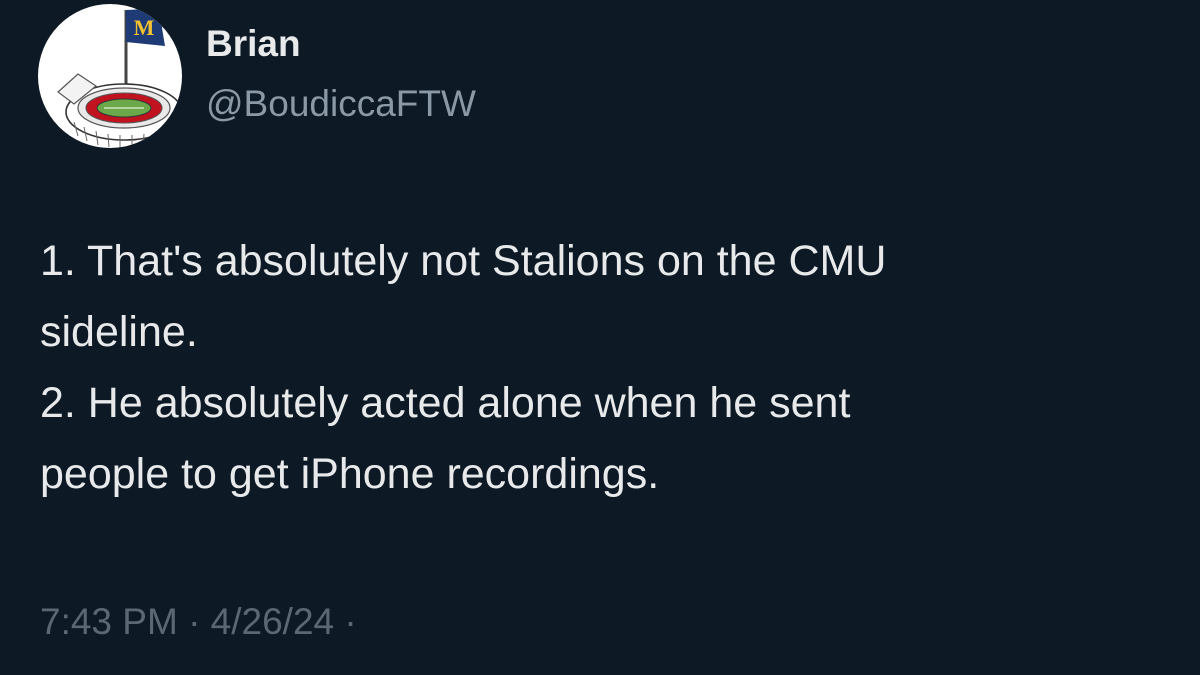  Describe the element at coordinates (198, 622) in the screenshot. I see `tweet-timestamp: 7:43 PM · 4/26/24 ·` at that location.